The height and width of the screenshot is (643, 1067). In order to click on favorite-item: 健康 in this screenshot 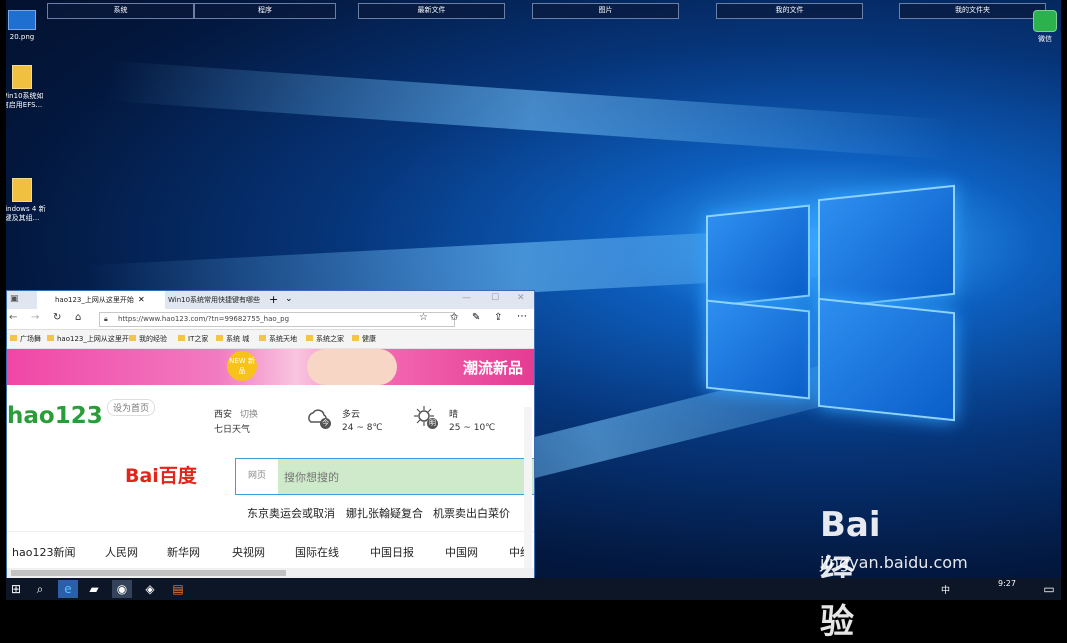, I will do `click(364, 339)`.